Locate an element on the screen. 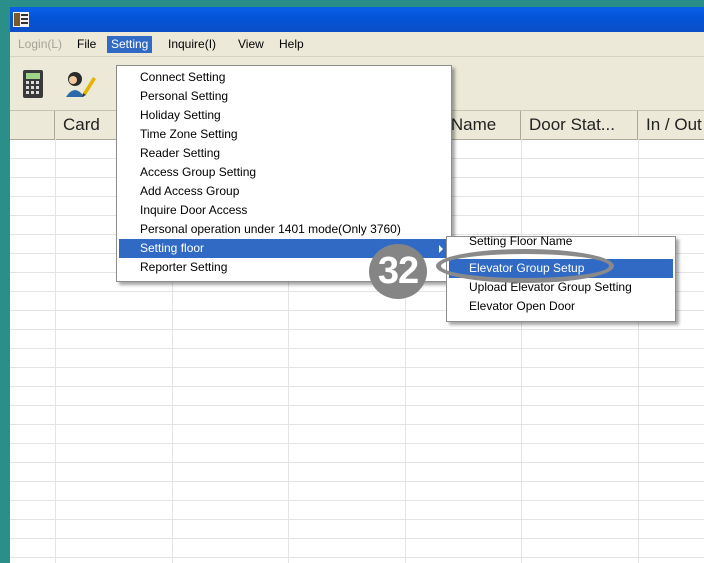 The image size is (704, 563). menu-item-setting-floor-label: Setting floor is located at coordinates (172, 248).